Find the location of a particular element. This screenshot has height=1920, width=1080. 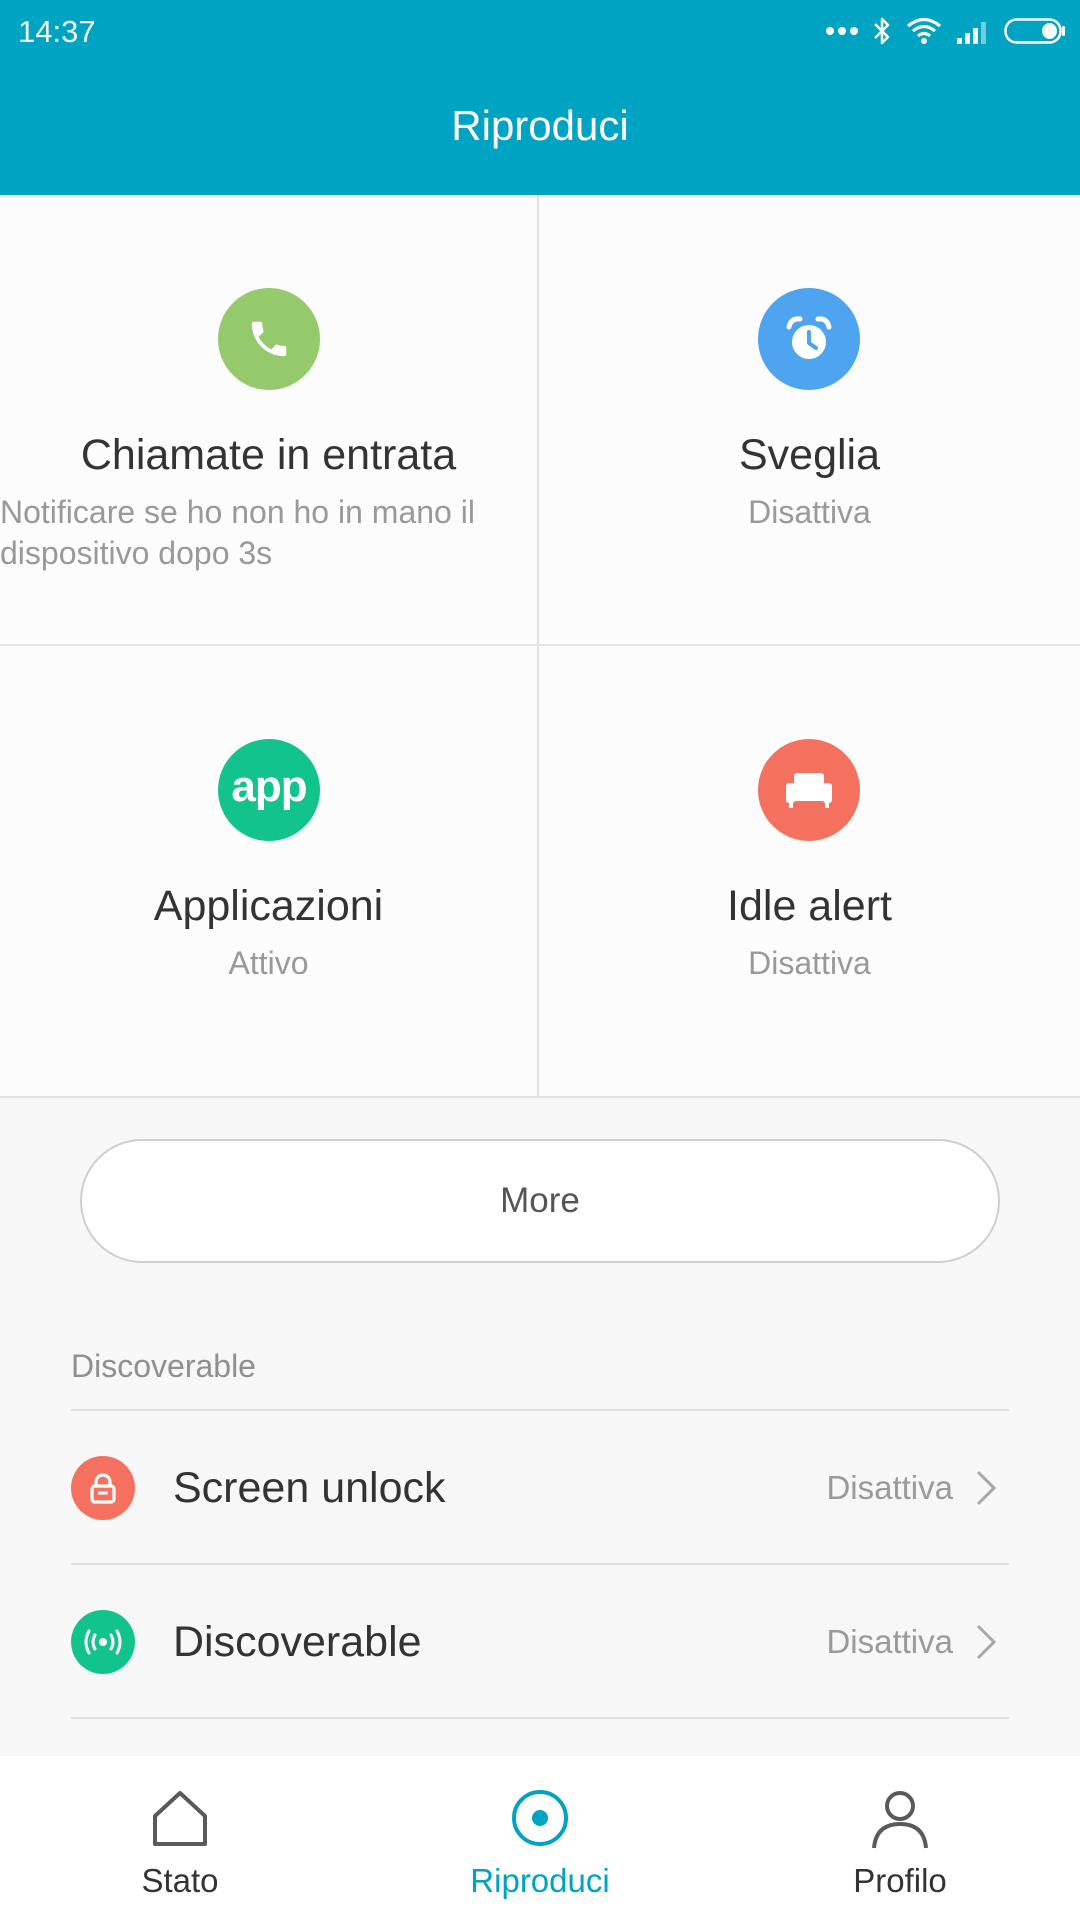

broadcast-icon is located at coordinates (103, 1642).